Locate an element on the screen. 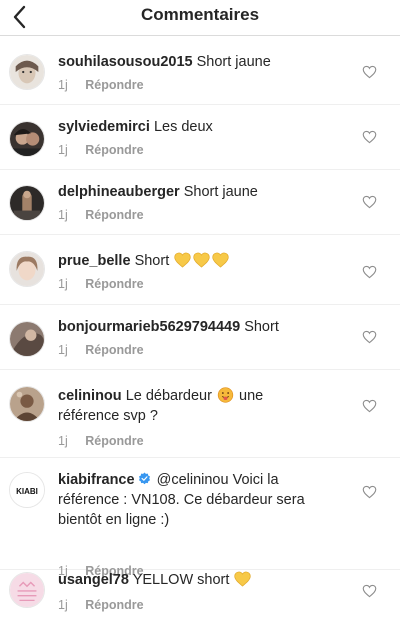  comment-body: usangel78 YELLOW short is located at coordinates (206, 580).